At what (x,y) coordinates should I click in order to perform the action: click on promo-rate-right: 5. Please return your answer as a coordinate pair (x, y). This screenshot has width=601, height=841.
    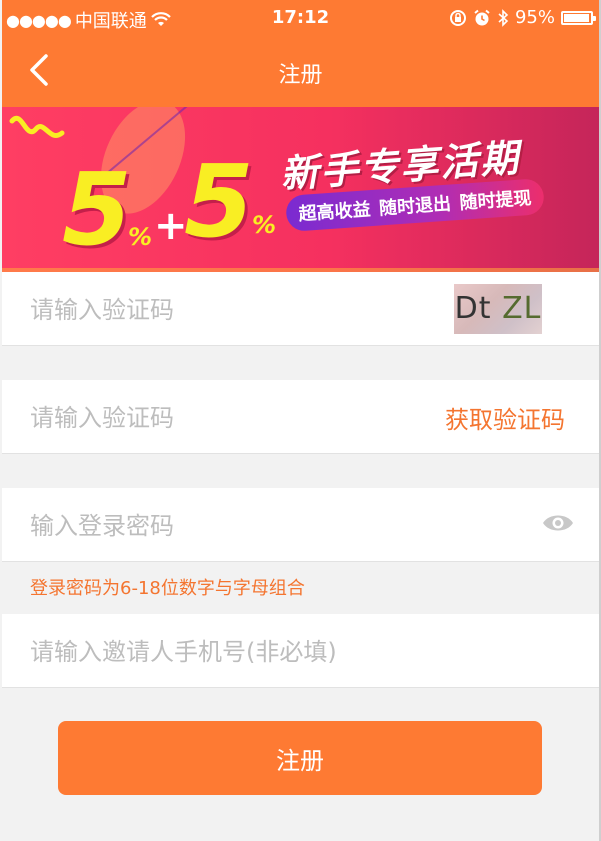
    Looking at the image, I should click on (219, 201).